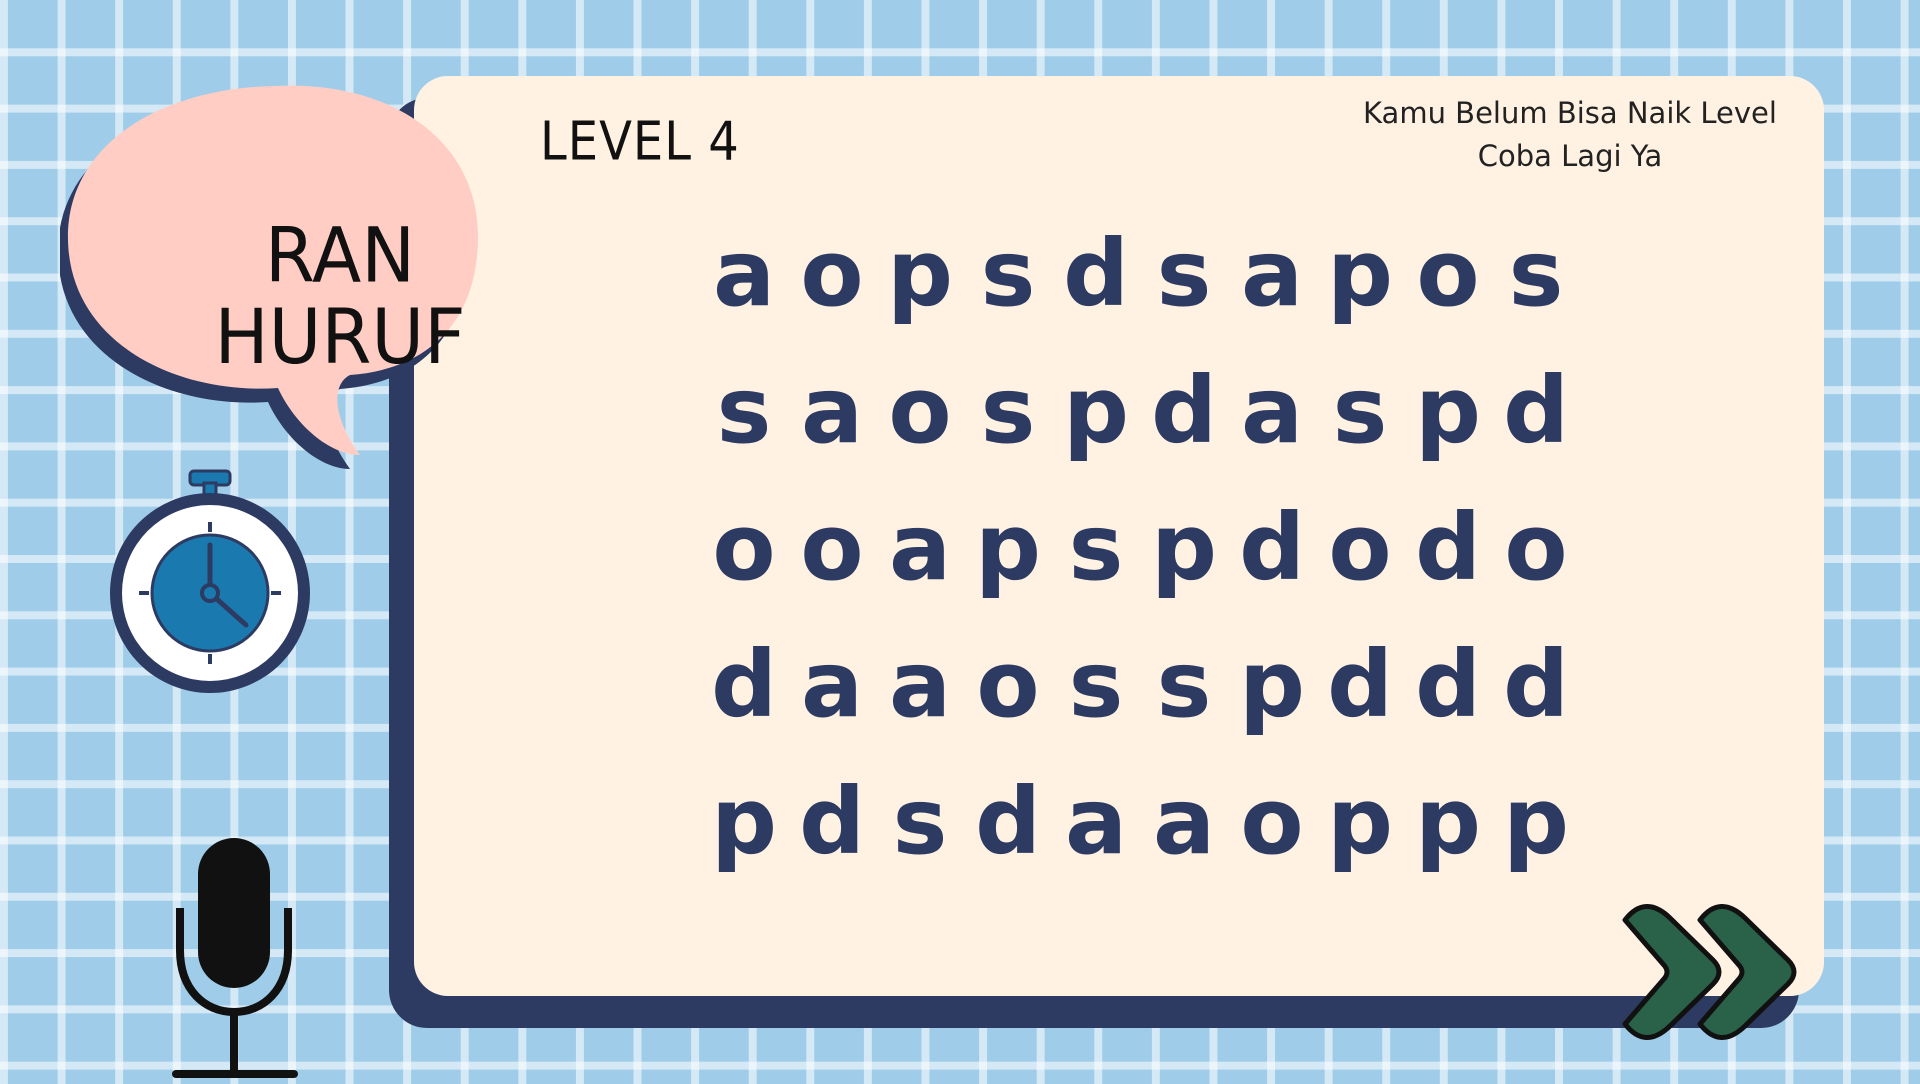 The width and height of the screenshot is (1920, 1084). Describe the element at coordinates (340, 337) in the screenshot. I see `game-name-line-2: HURUF` at that location.